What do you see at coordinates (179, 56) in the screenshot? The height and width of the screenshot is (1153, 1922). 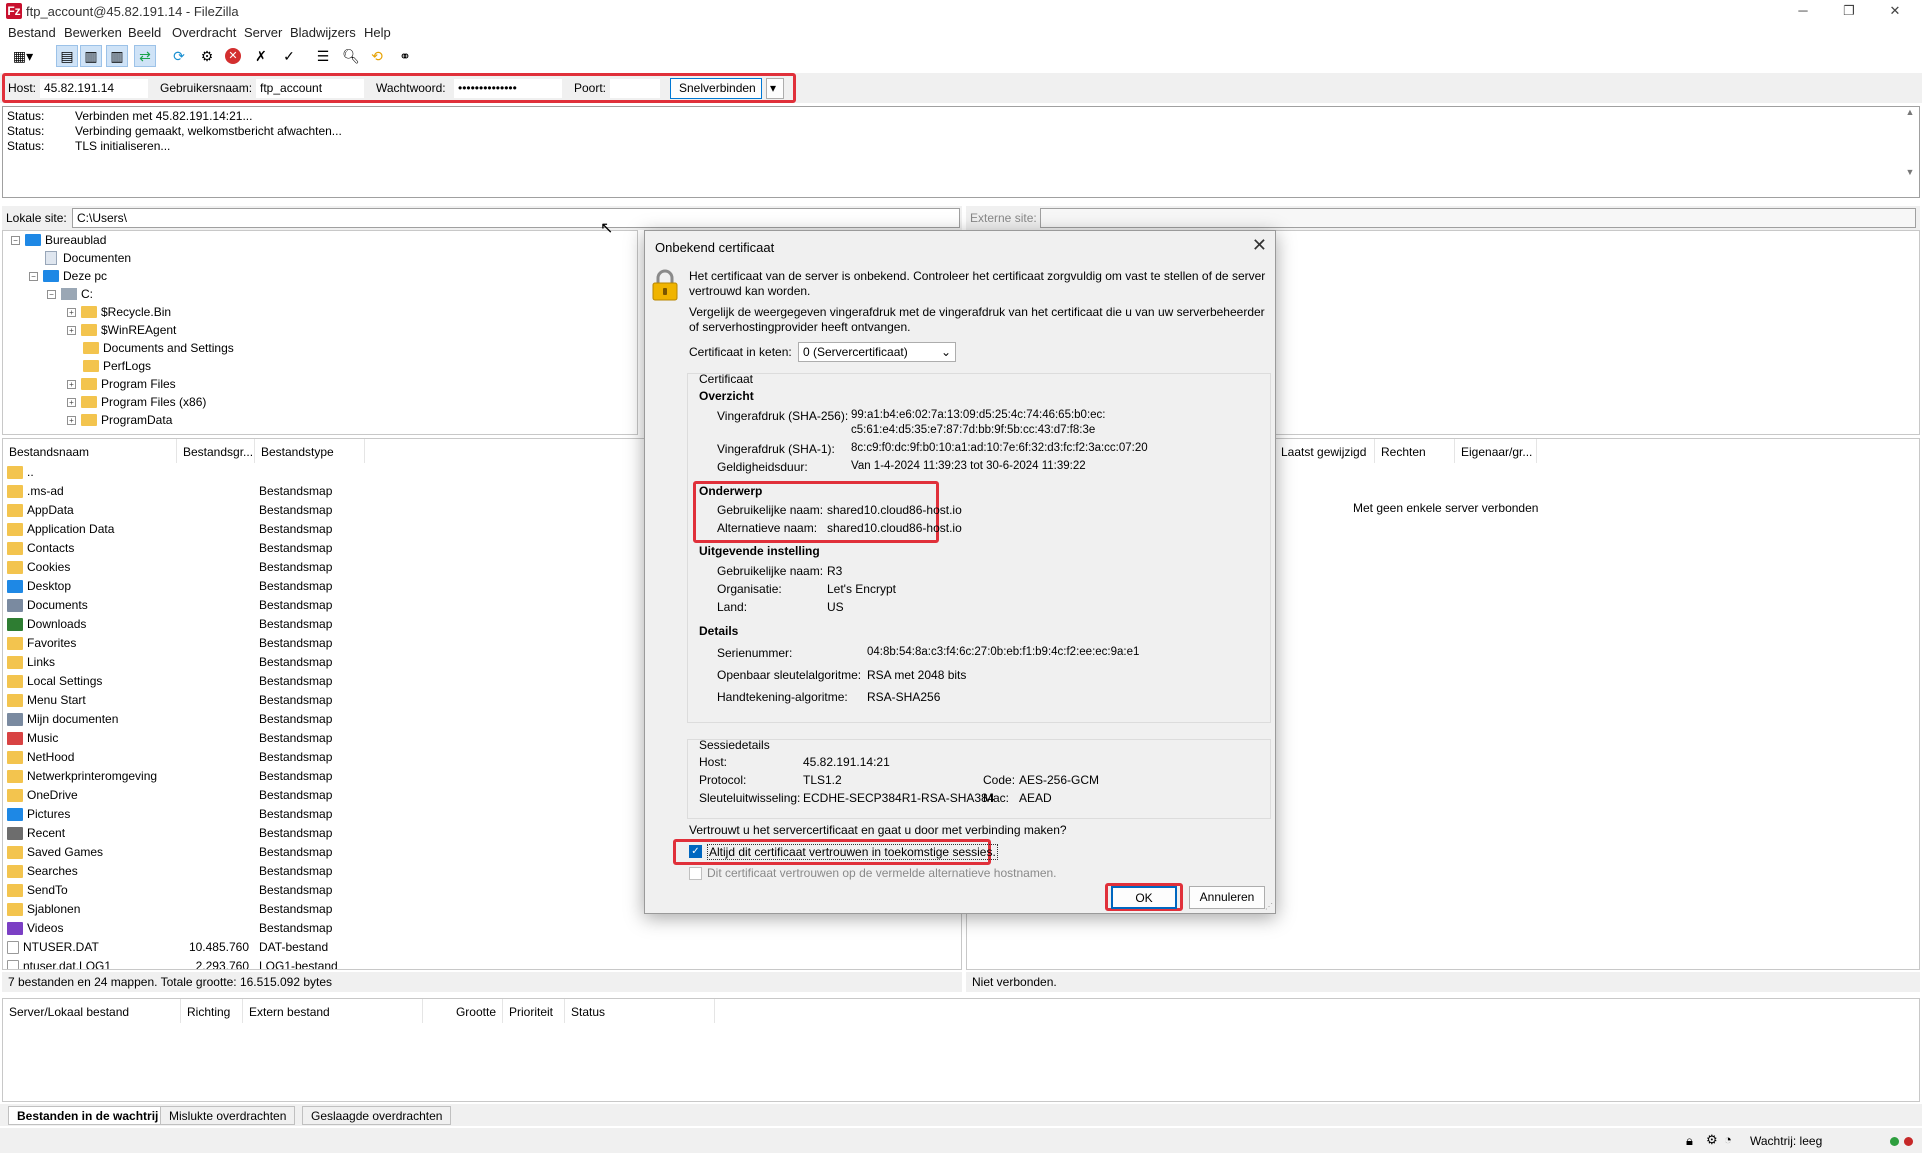 I see `refresh-icon: ⟳` at bounding box center [179, 56].